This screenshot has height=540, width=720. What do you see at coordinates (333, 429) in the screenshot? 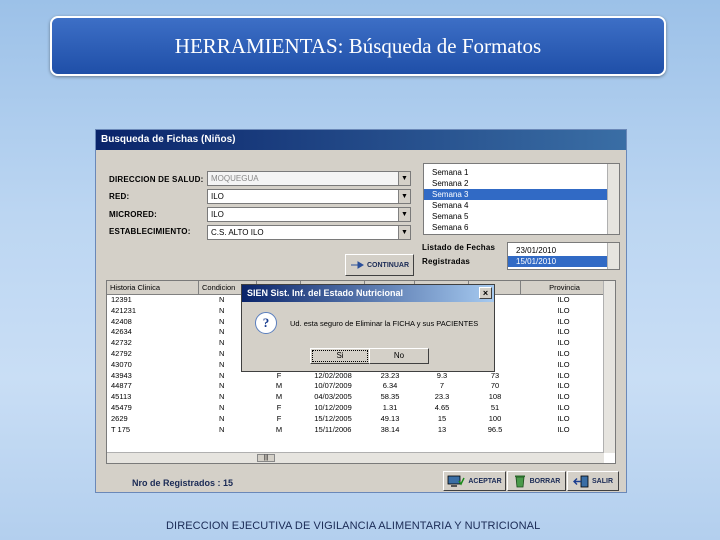
I see `table-cell: 15/11/2006` at bounding box center [333, 429].